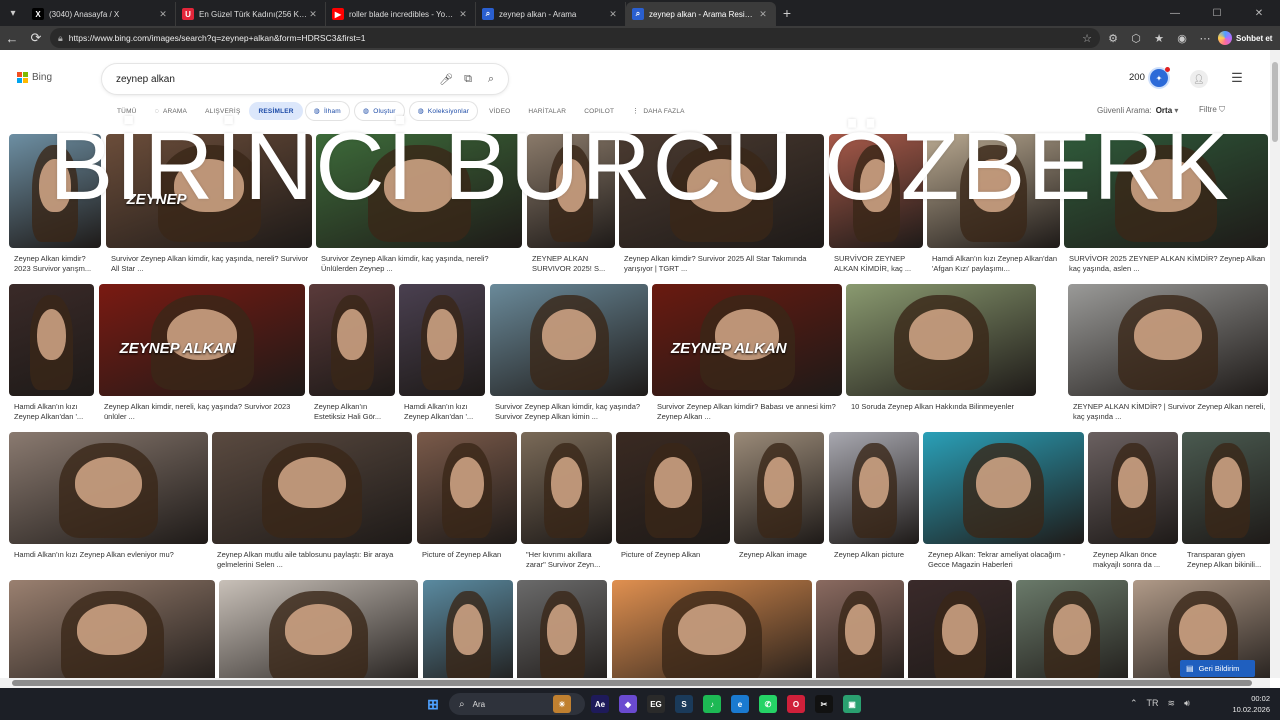 This screenshot has width=1280, height=720. What do you see at coordinates (1237, 78) in the screenshot?
I see `menu-icon: ☰` at bounding box center [1237, 78].